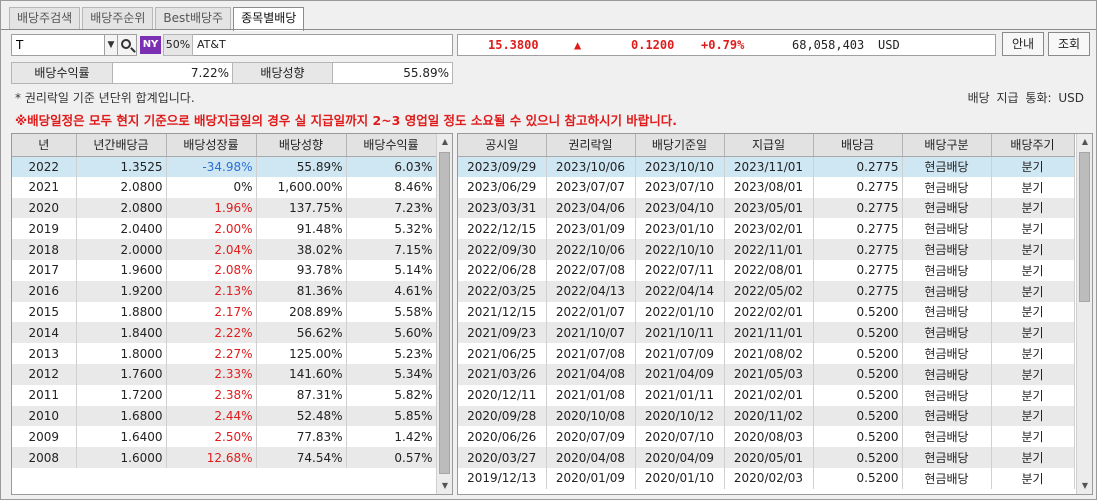 This screenshot has width=1097, height=500. Describe the element at coordinates (269, 19) in the screenshot. I see `tab-dividend-by-stock: 종목별배당` at that location.